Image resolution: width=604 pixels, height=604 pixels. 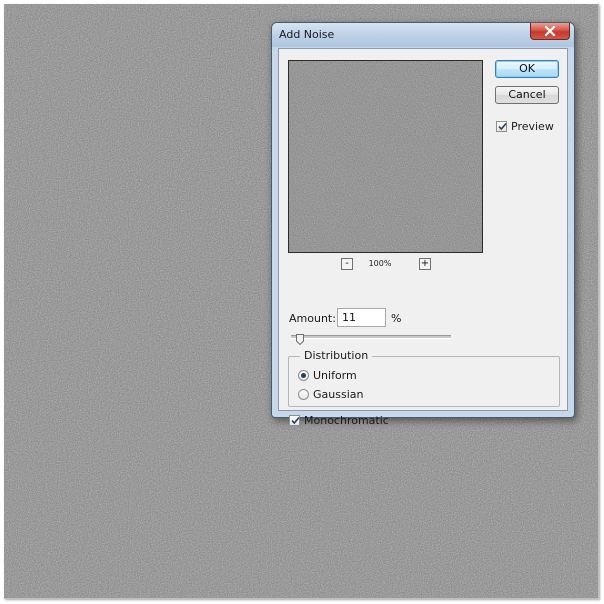 I want to click on amount-slider-track, so click(x=371, y=337).